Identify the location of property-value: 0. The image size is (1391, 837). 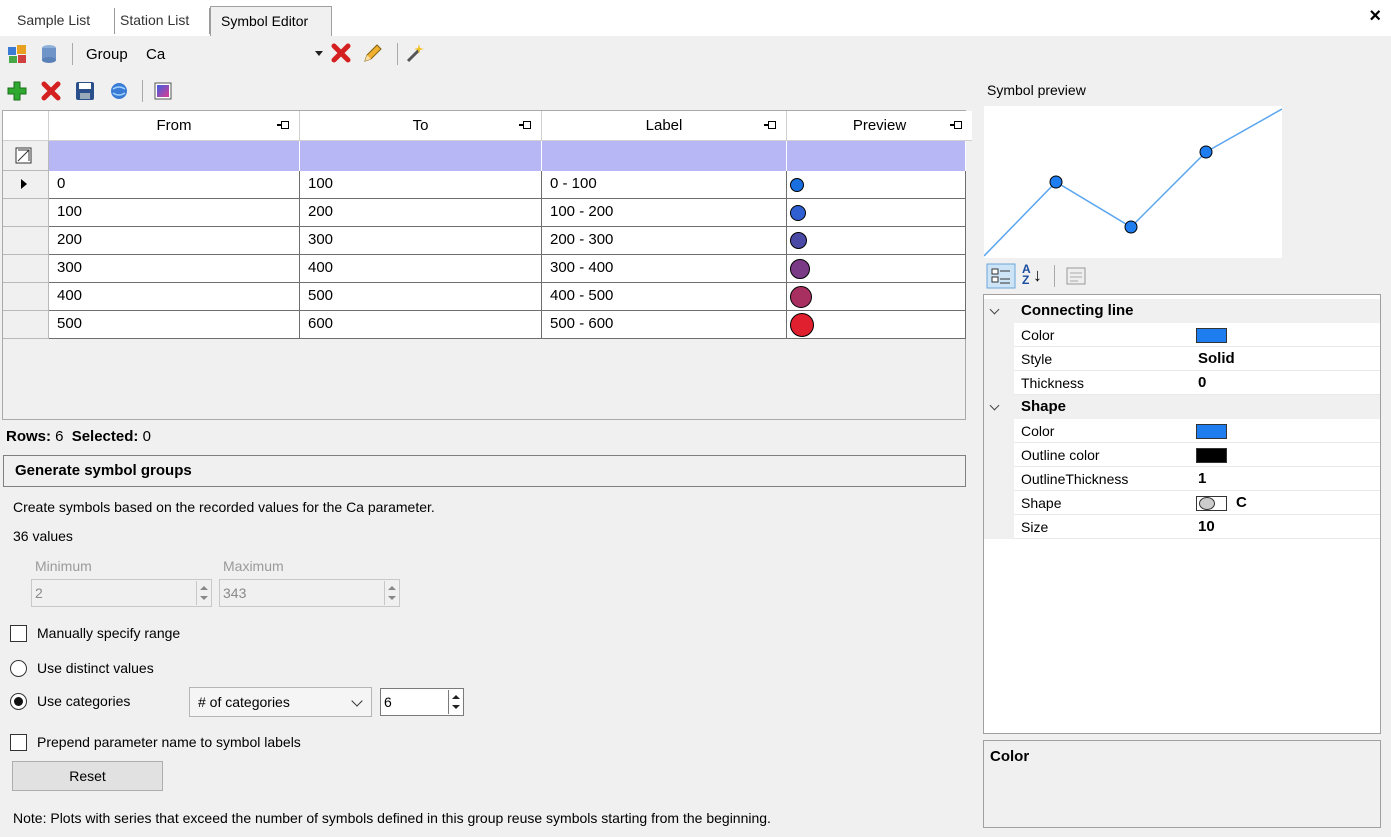
(1202, 383).